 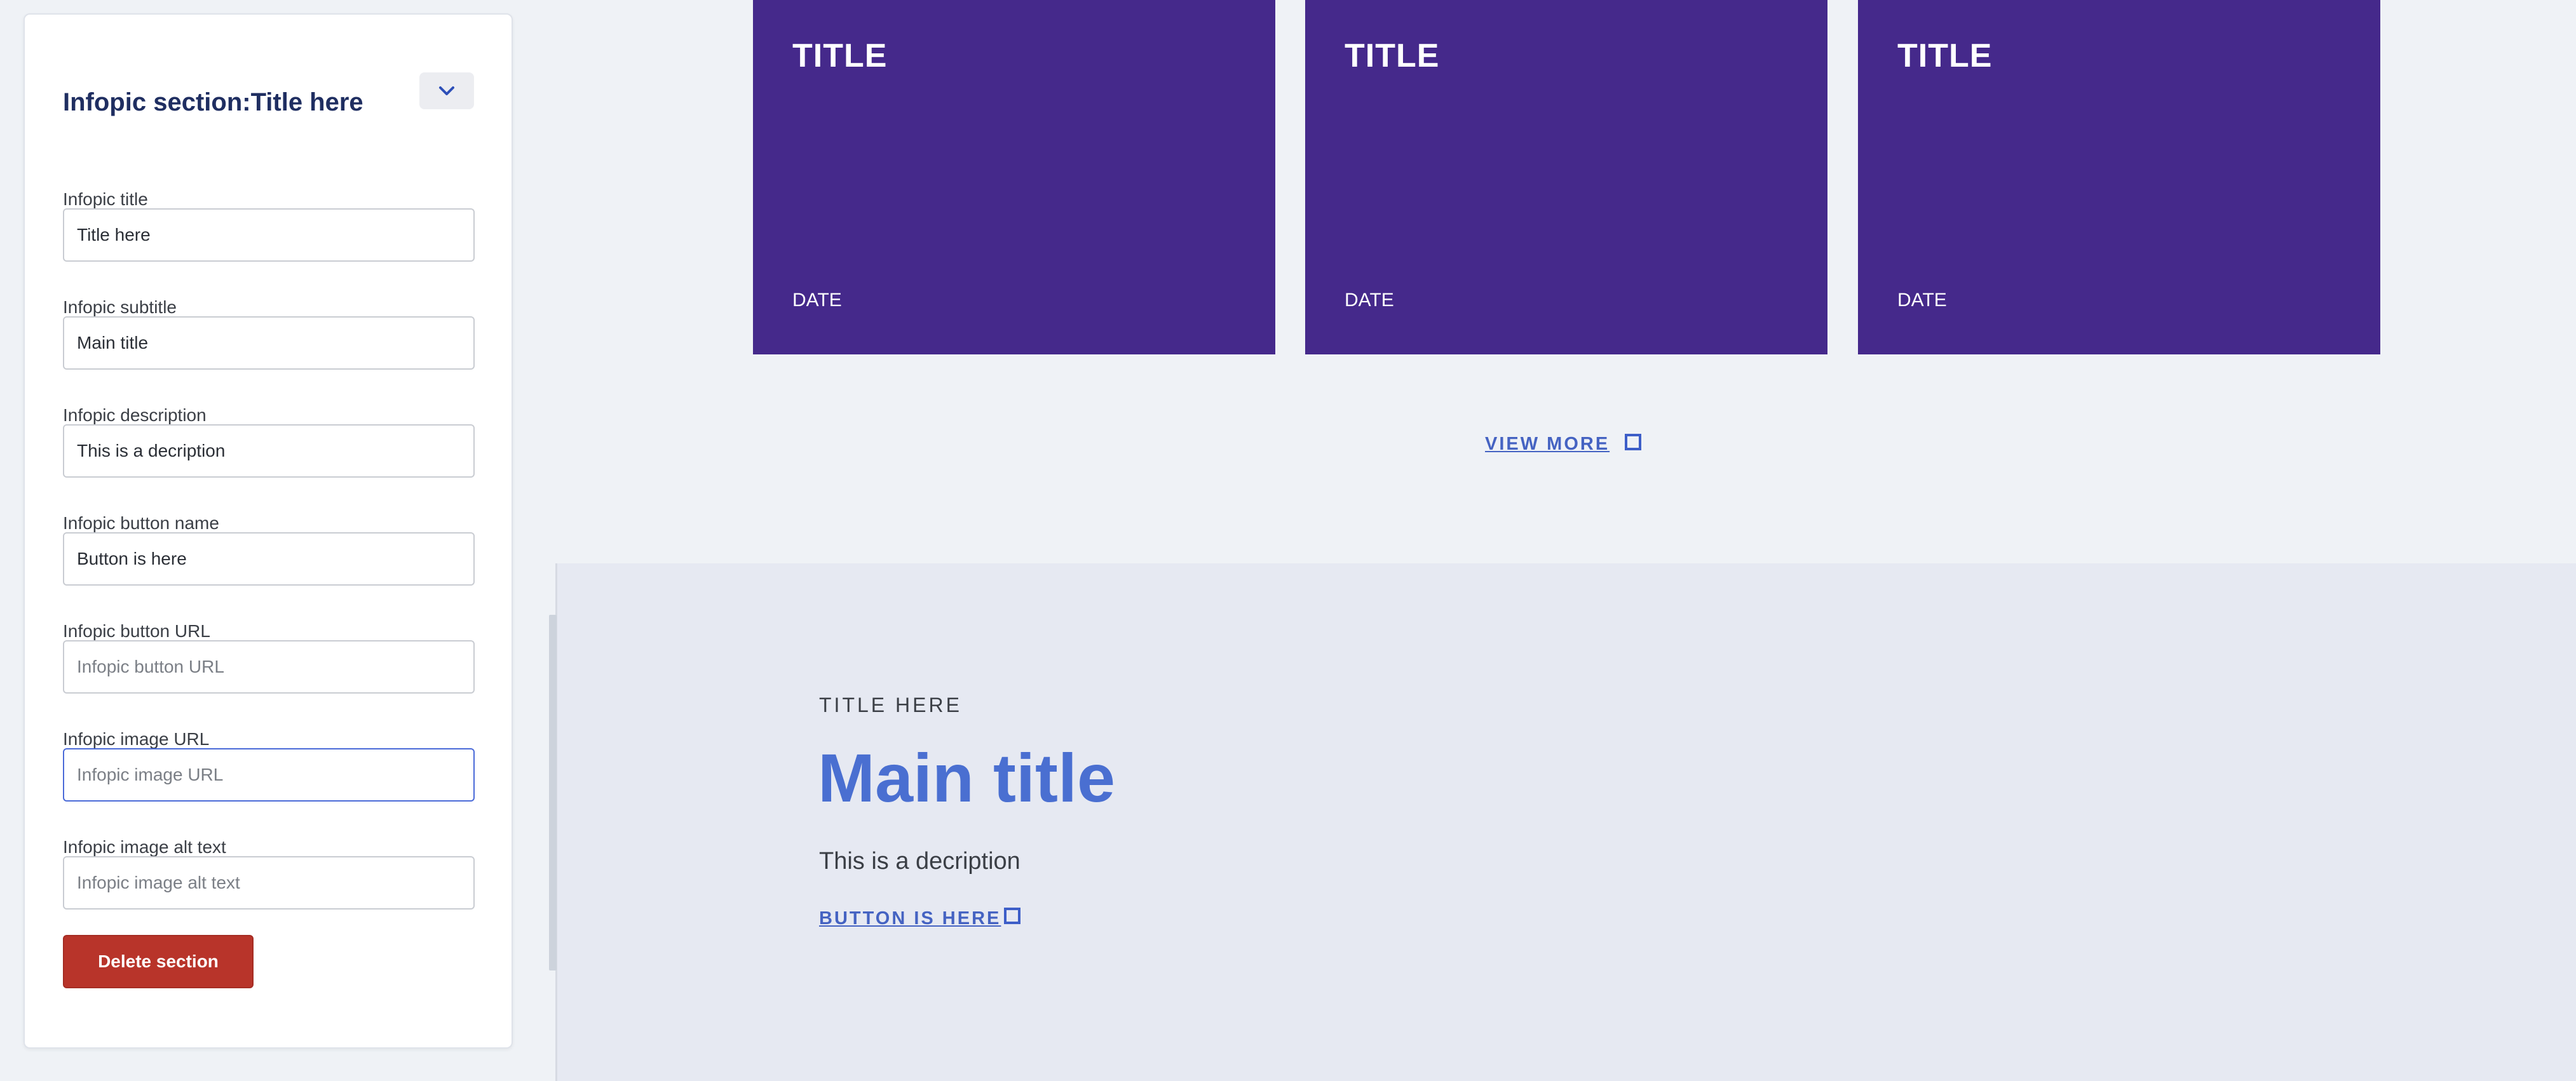 What do you see at coordinates (106, 199) in the screenshot?
I see `infopic-title-label: Infopic title` at bounding box center [106, 199].